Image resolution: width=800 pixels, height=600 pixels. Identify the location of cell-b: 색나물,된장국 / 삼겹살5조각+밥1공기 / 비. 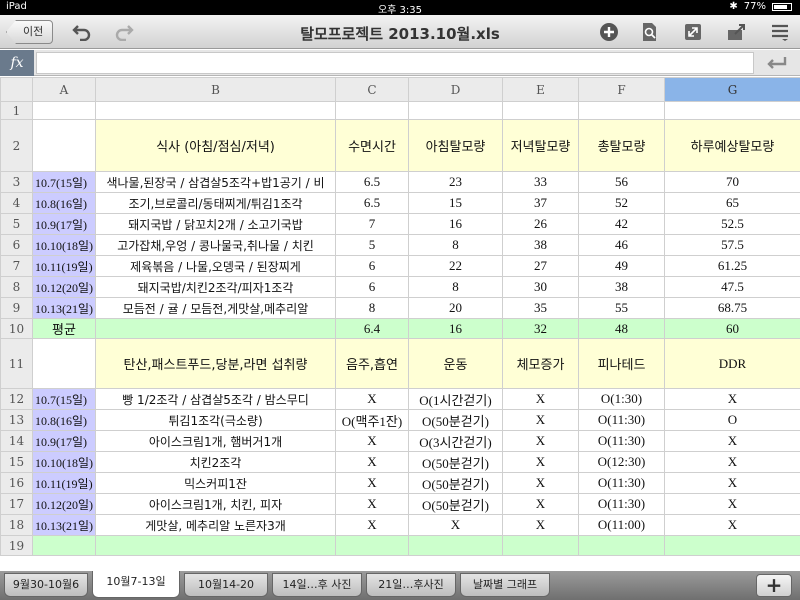
(215, 182).